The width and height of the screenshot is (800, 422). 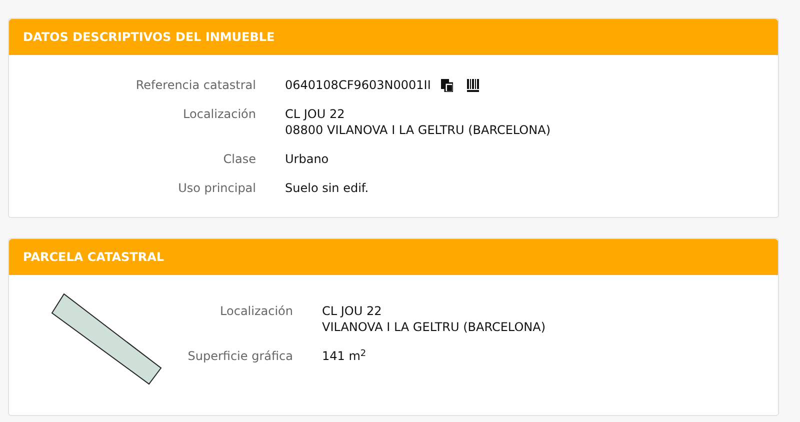 What do you see at coordinates (327, 188) in the screenshot?
I see `field-value: Suelo sin edif.` at bounding box center [327, 188].